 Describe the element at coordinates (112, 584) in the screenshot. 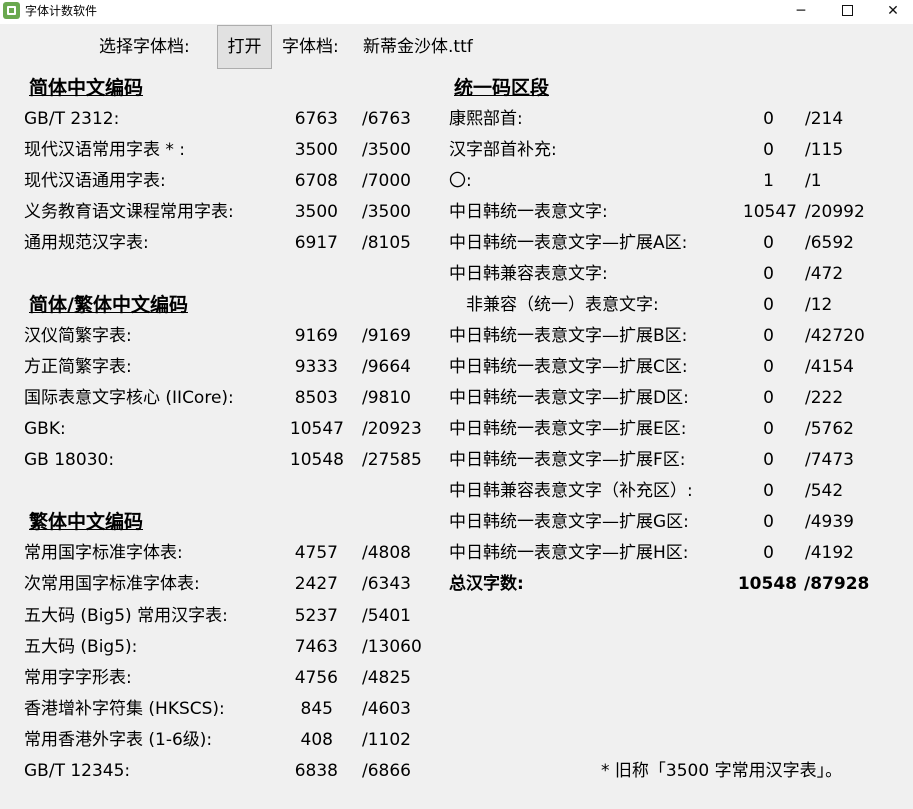

I see `row-label: 次常用国字标准字体表:` at that location.